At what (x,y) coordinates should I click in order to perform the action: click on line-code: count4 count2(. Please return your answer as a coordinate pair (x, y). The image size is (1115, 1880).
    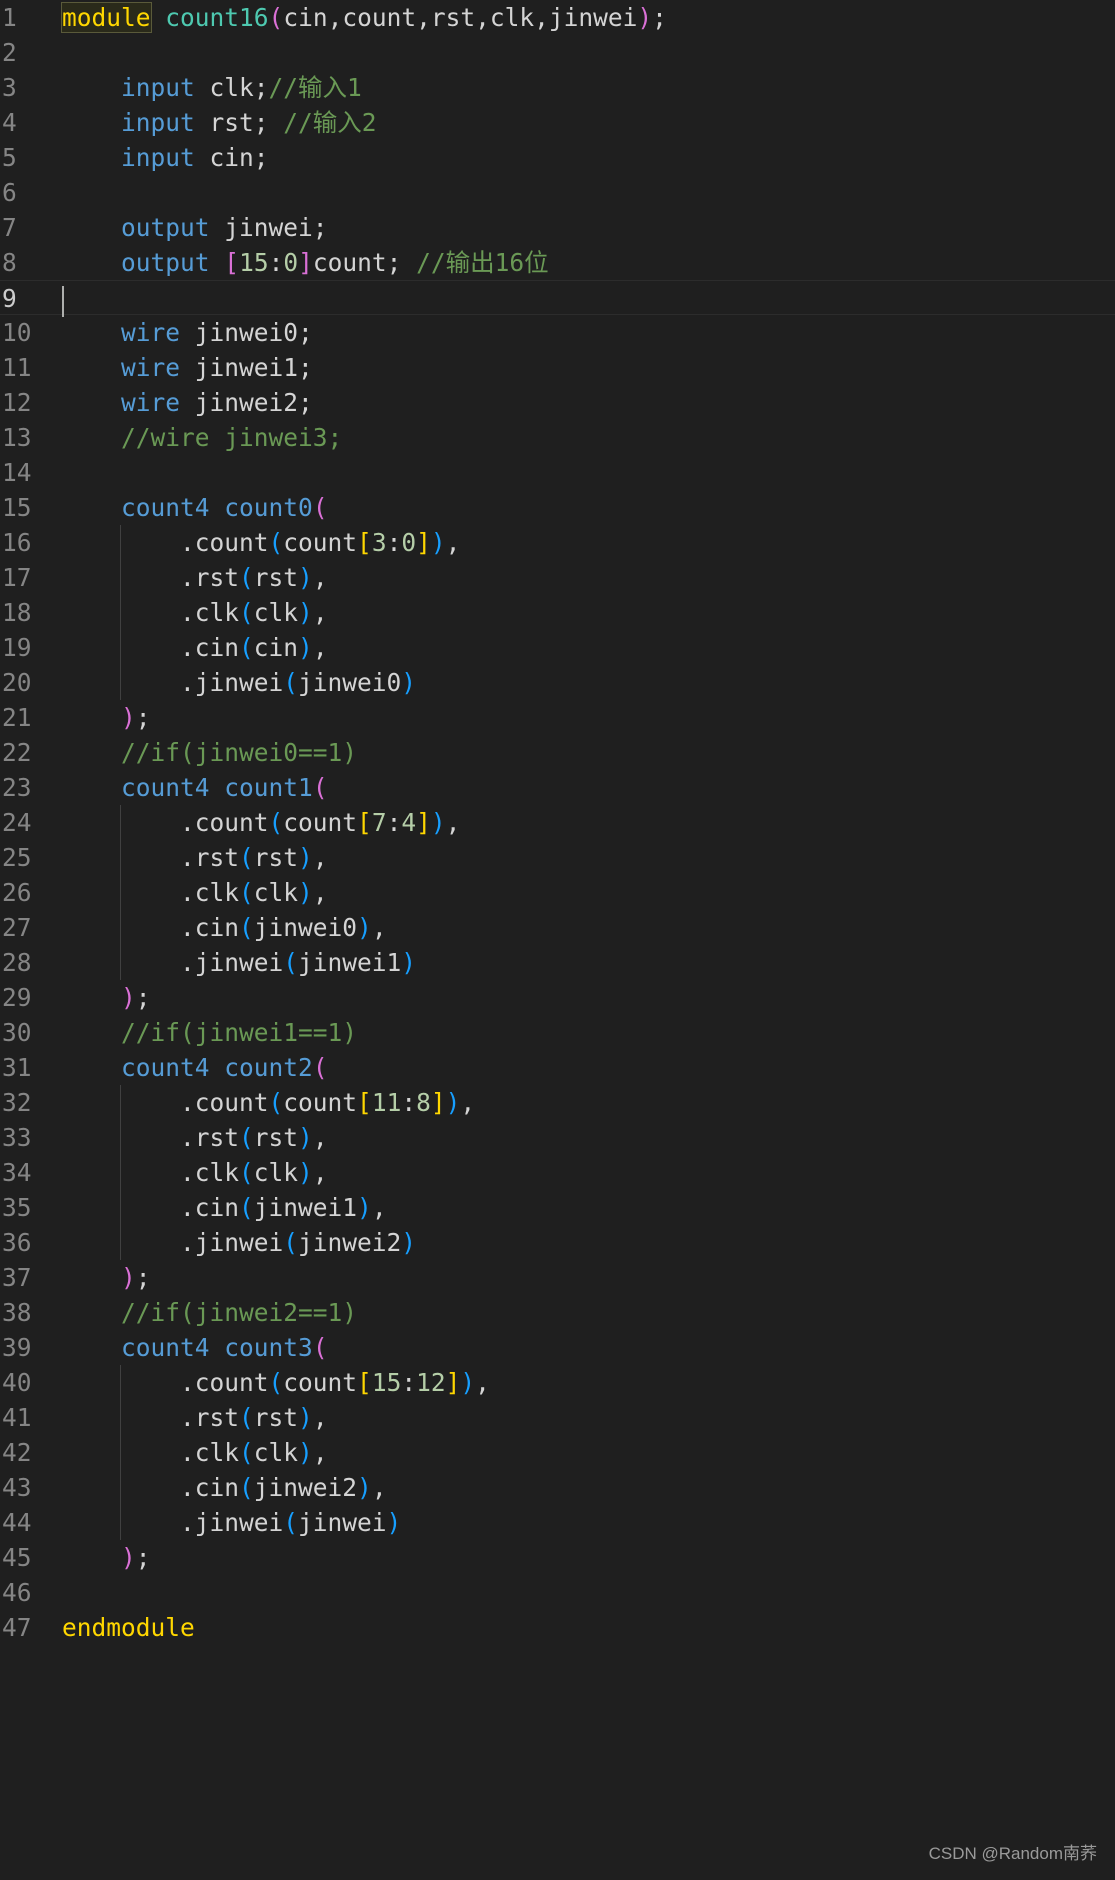
    Looking at the image, I should click on (195, 1067).